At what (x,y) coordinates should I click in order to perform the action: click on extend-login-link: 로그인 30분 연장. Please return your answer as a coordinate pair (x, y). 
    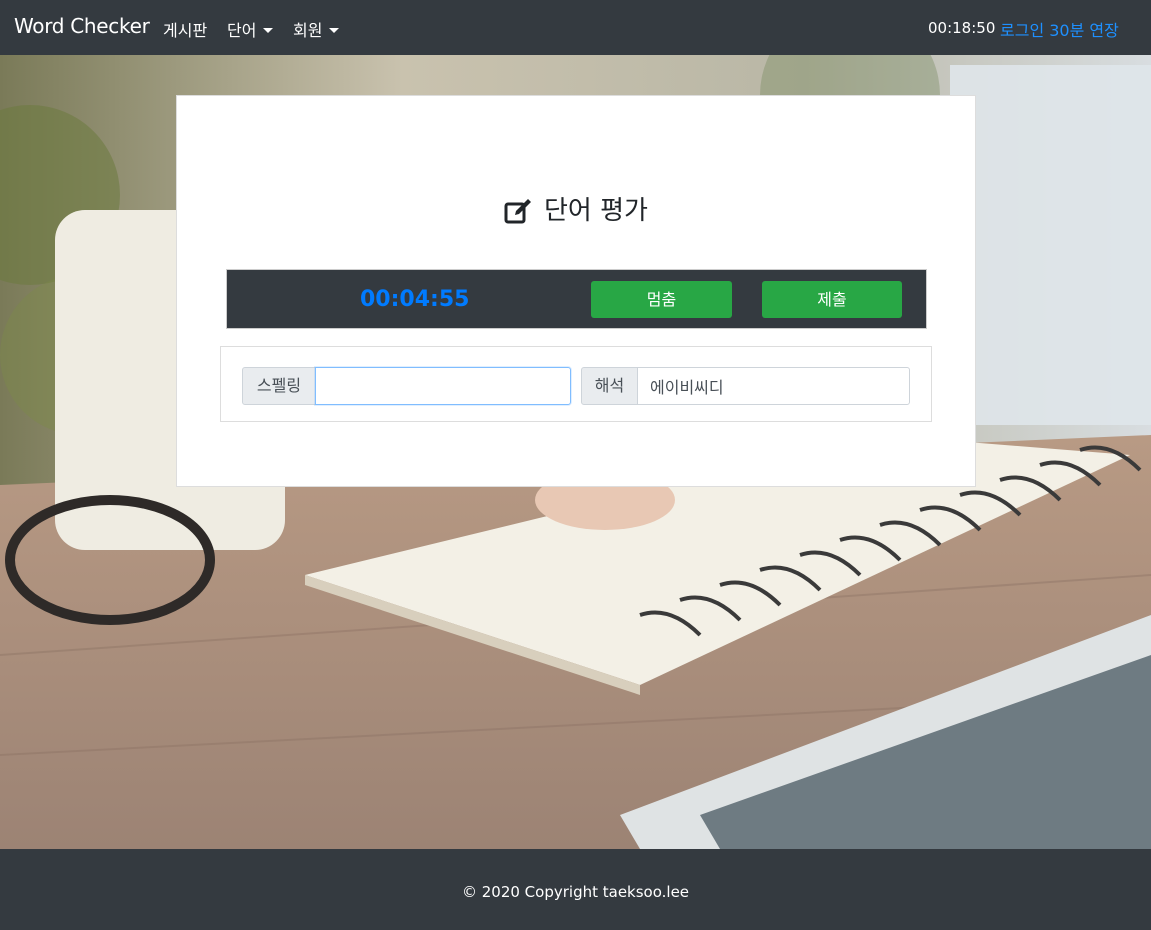
    Looking at the image, I should click on (1059, 29).